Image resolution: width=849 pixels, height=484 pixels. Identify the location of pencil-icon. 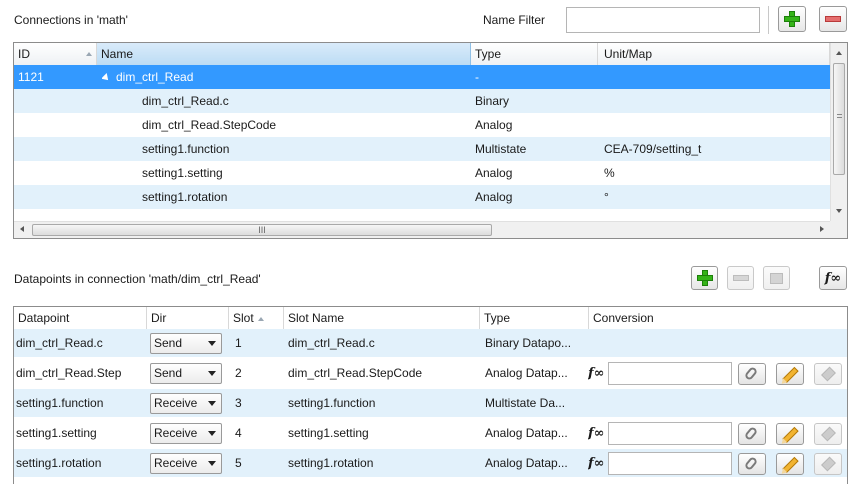
(790, 435).